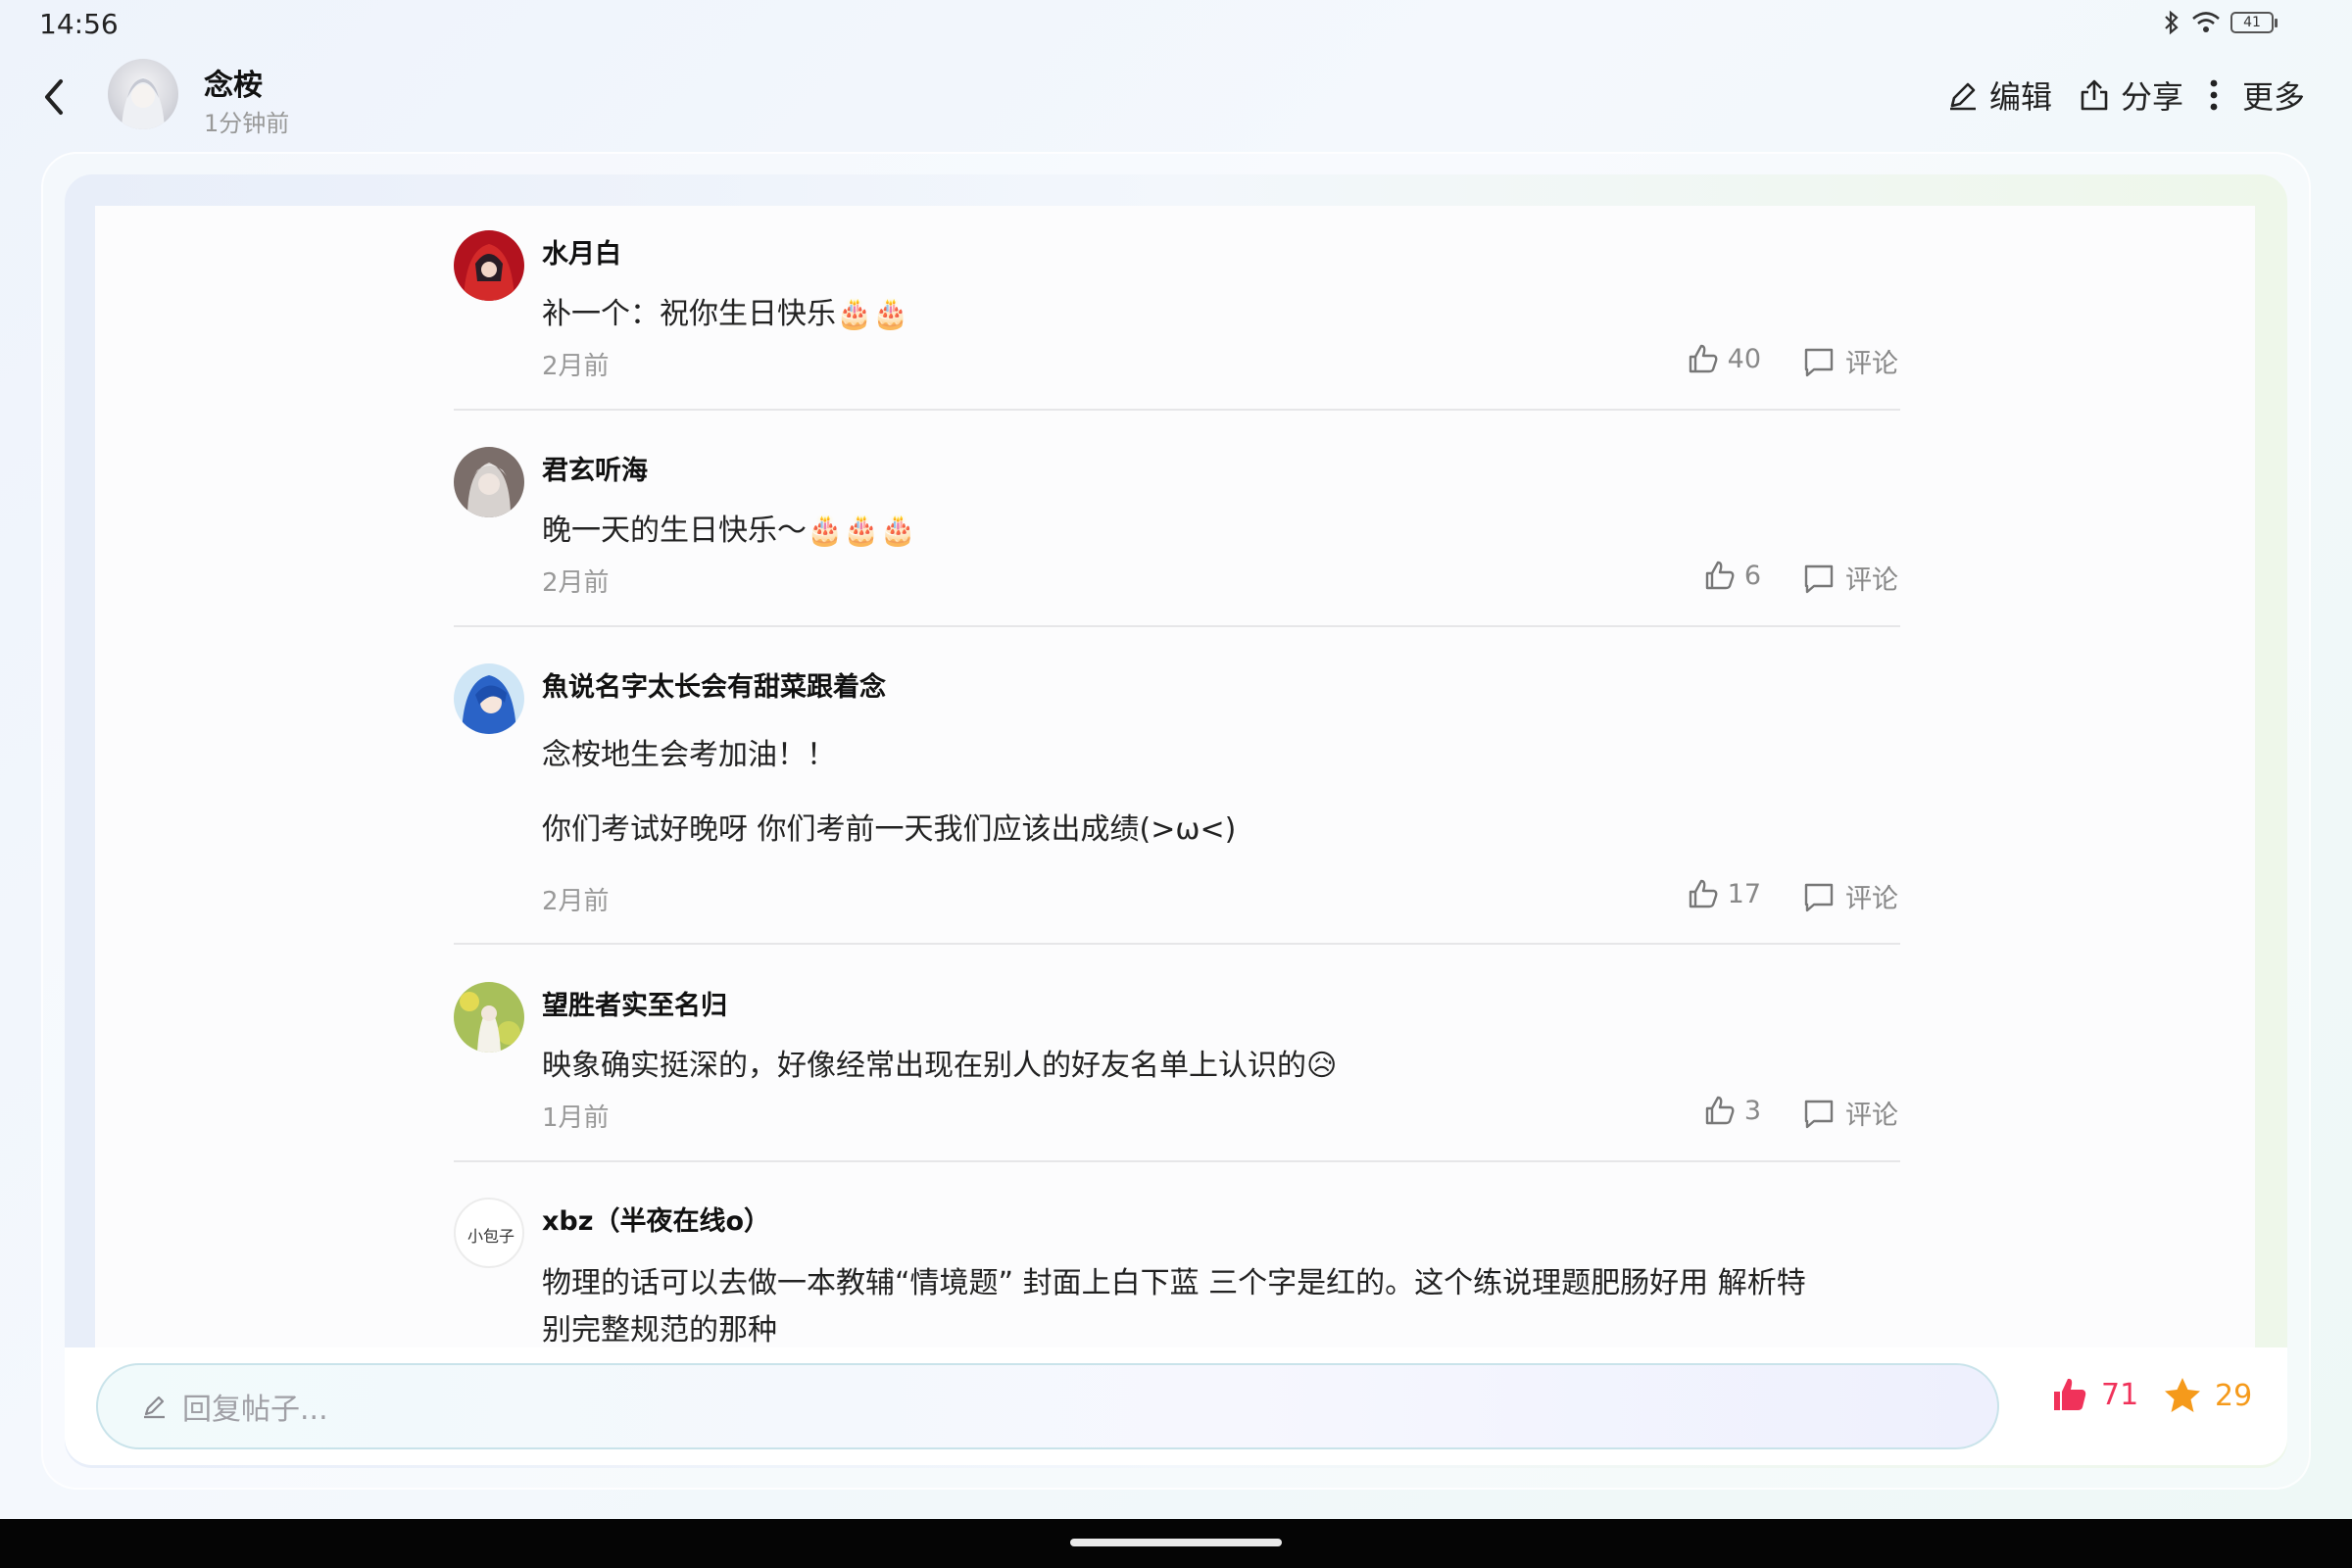  What do you see at coordinates (1177, 535) in the screenshot?
I see `comment-item: 君玄听海 晚一天的生日快乐～🎂🎂🎂 2月前 6 评论` at bounding box center [1177, 535].